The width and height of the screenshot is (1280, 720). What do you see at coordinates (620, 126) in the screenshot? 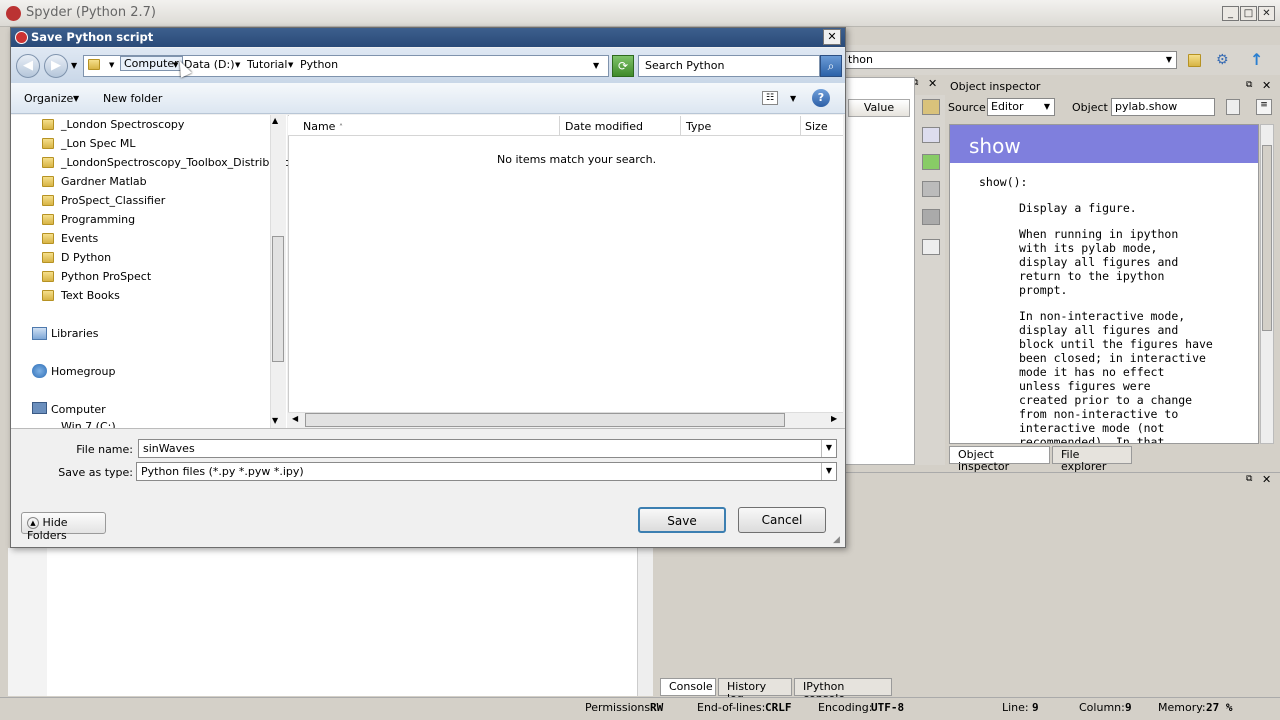
I see `column-header-date-modified: Date modified` at bounding box center [620, 126].